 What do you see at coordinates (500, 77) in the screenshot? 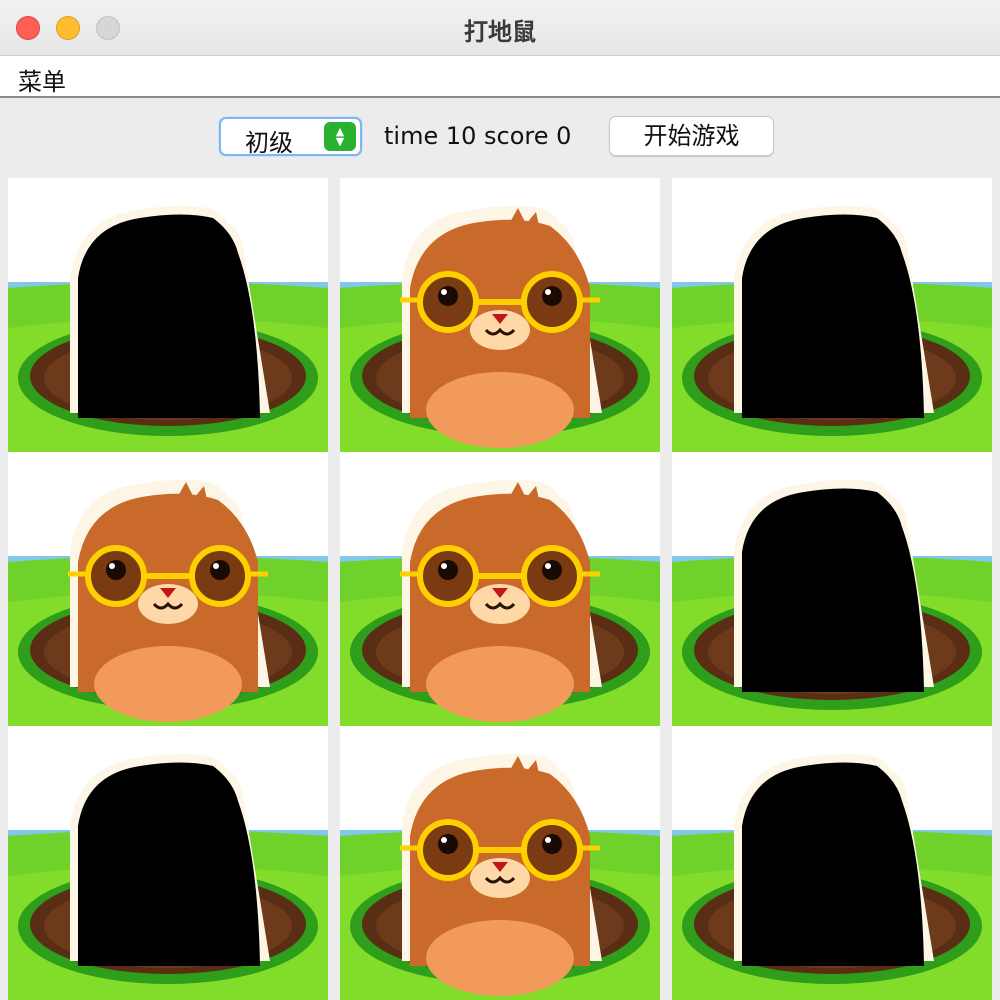
I see `menu-bar: 菜单` at bounding box center [500, 77].